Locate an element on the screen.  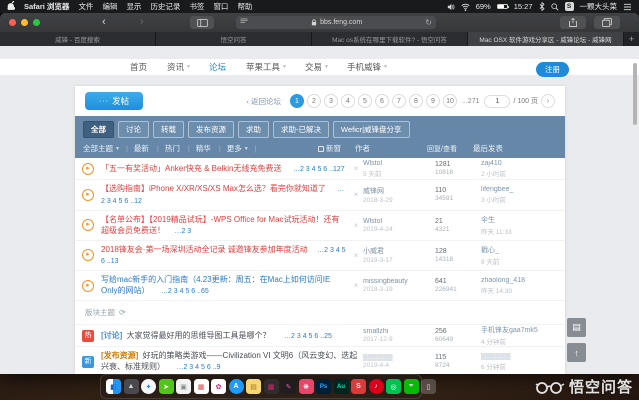
thread-author: 威锋网 is located at coordinates (399, 191).